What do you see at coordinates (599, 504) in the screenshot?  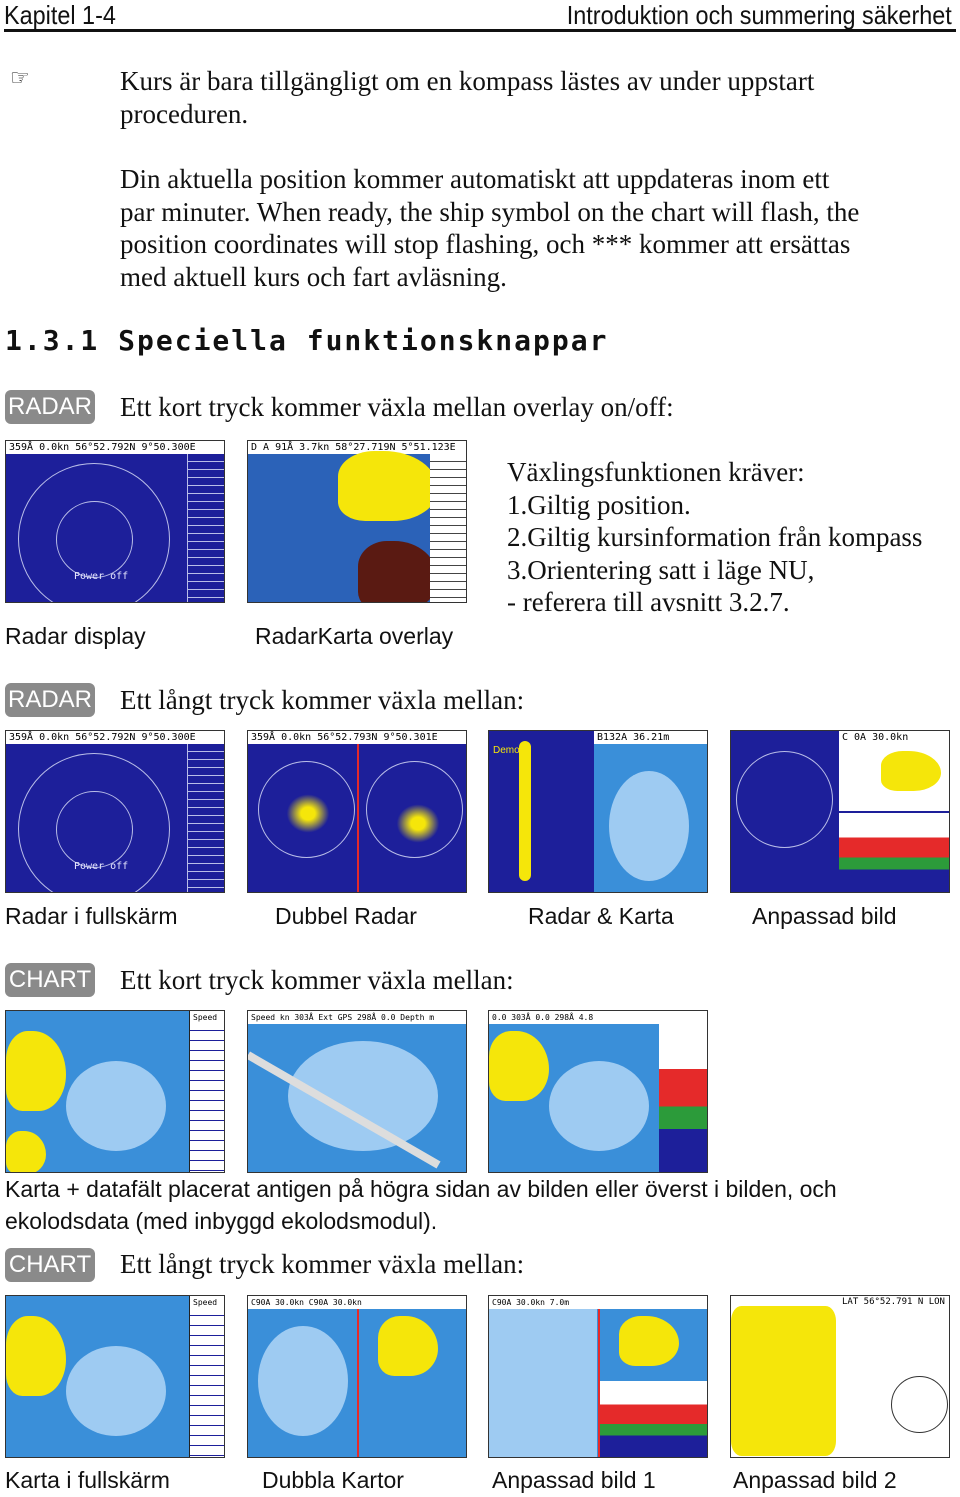 I see `requirement-line: 1.Giltig position.` at bounding box center [599, 504].